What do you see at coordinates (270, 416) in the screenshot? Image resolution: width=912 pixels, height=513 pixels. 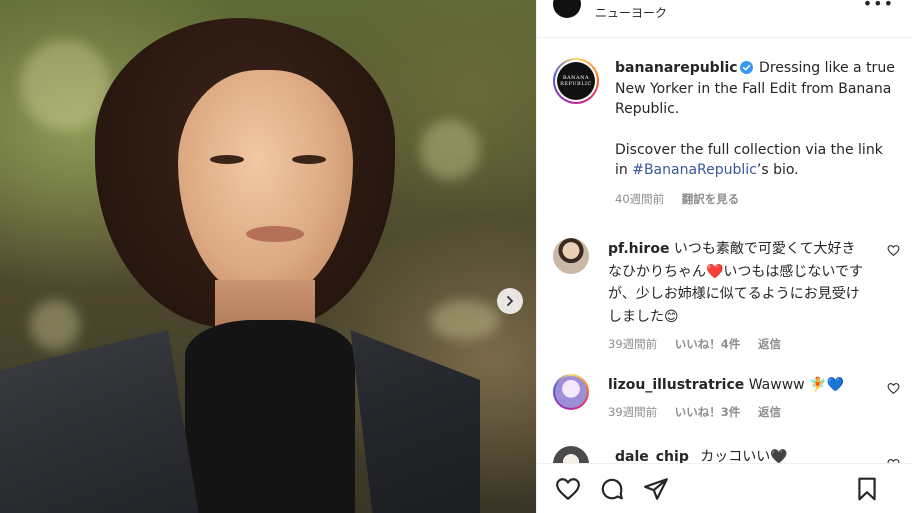 I see `model-turtleneck` at bounding box center [270, 416].